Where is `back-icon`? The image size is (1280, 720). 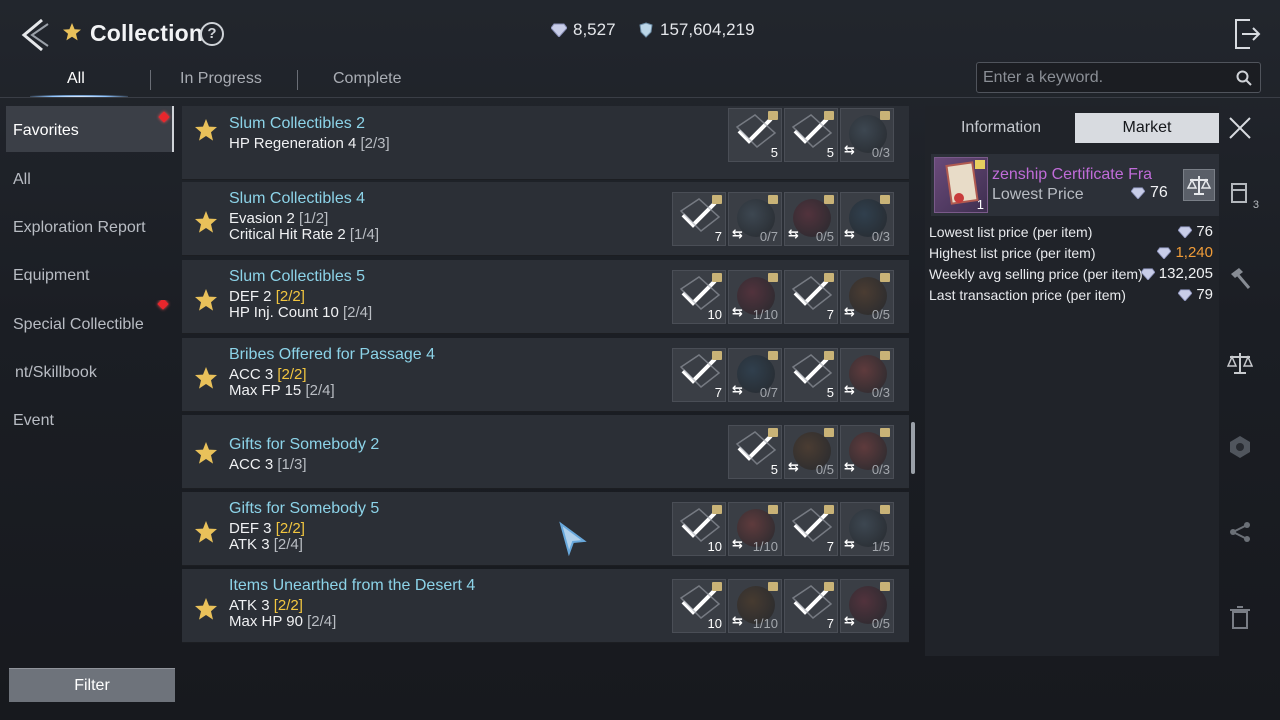 back-icon is located at coordinates (36, 35).